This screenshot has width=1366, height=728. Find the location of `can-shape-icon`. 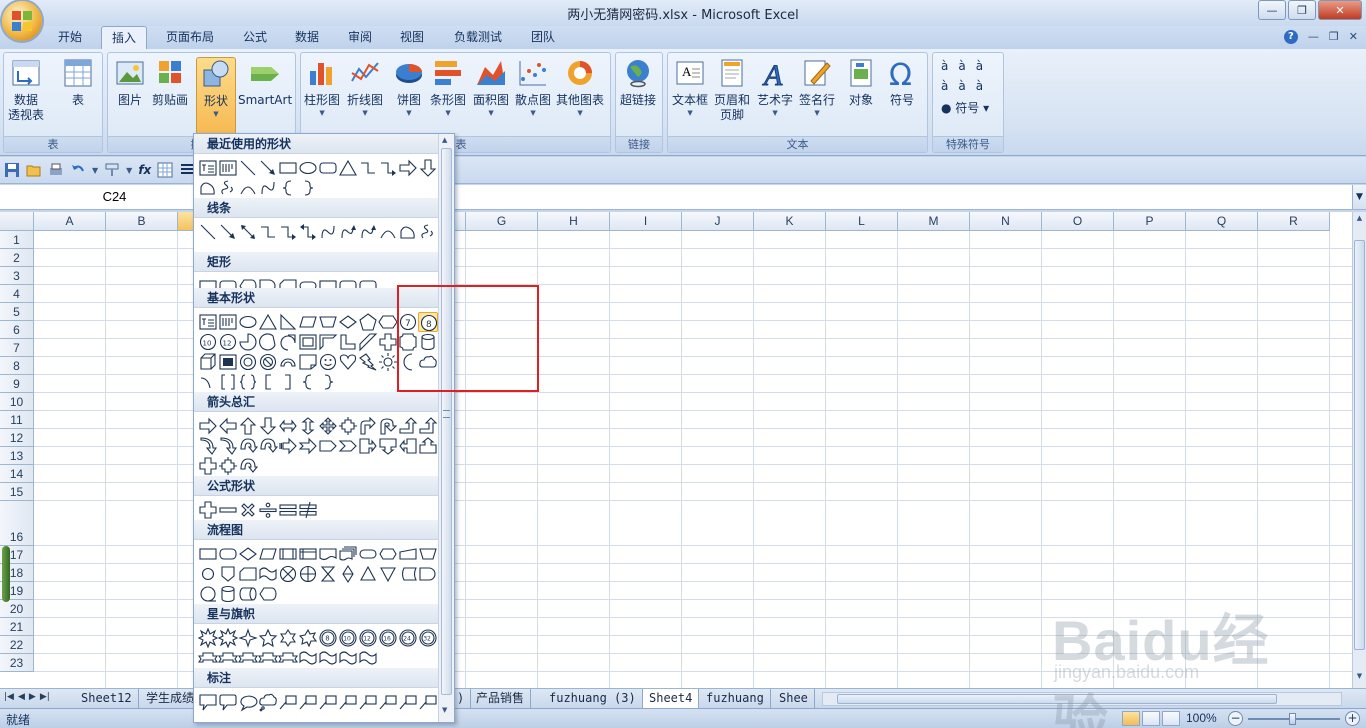

can-shape-icon is located at coordinates (428, 342).